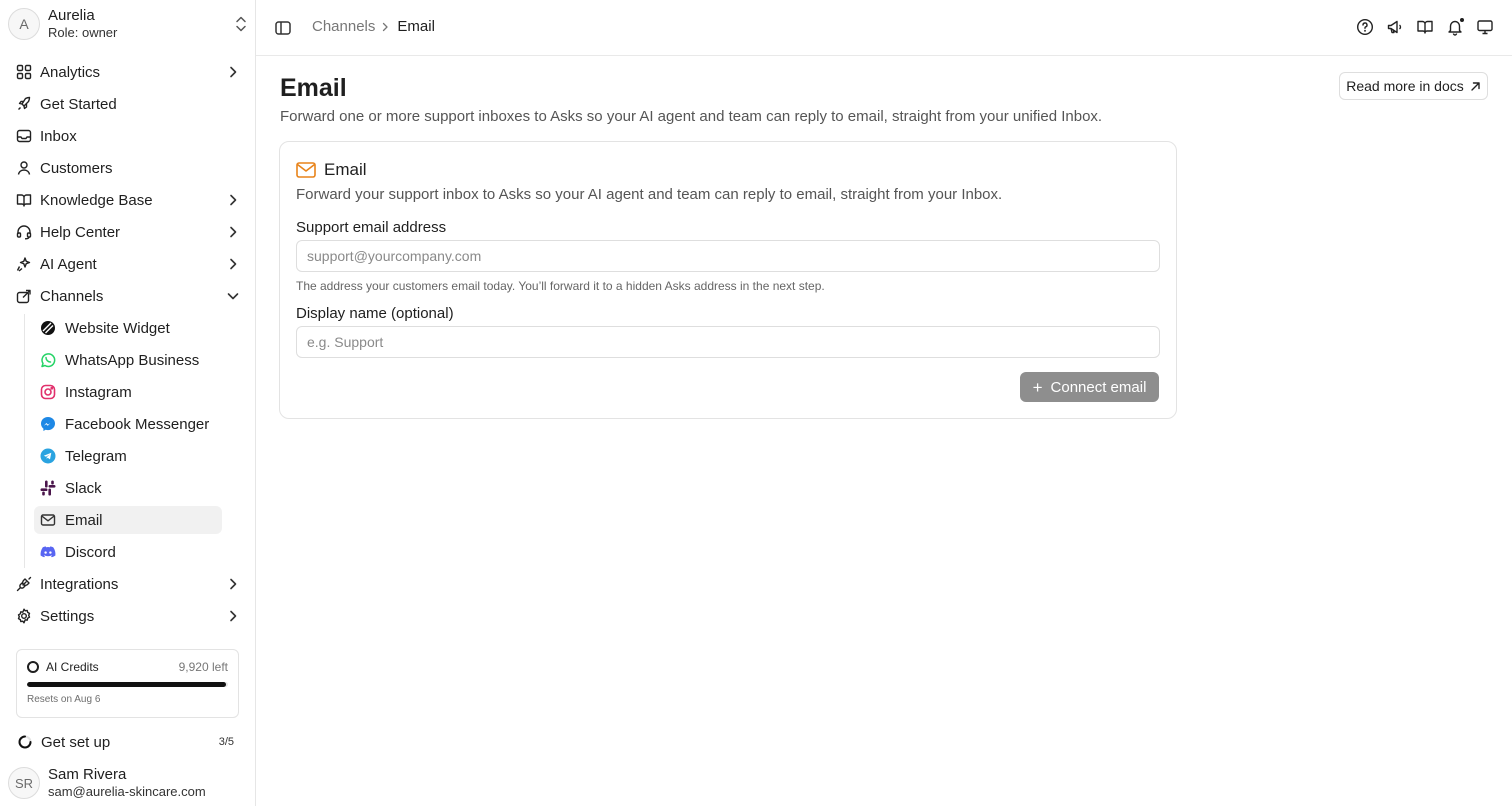 This screenshot has height=806, width=1512. What do you see at coordinates (283, 28) in the screenshot?
I see `sidebar-toggle-icon` at bounding box center [283, 28].